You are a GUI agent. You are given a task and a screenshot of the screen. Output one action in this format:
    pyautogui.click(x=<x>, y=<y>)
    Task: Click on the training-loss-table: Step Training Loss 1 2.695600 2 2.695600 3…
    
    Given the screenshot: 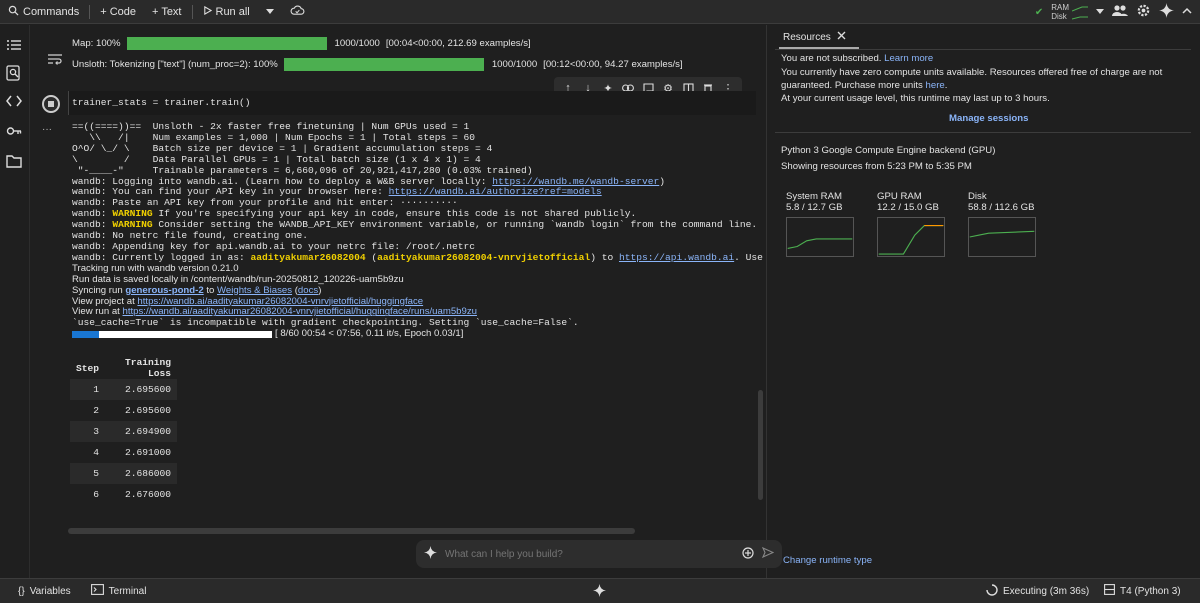 What is the action you would take?
    pyautogui.click(x=124, y=431)
    